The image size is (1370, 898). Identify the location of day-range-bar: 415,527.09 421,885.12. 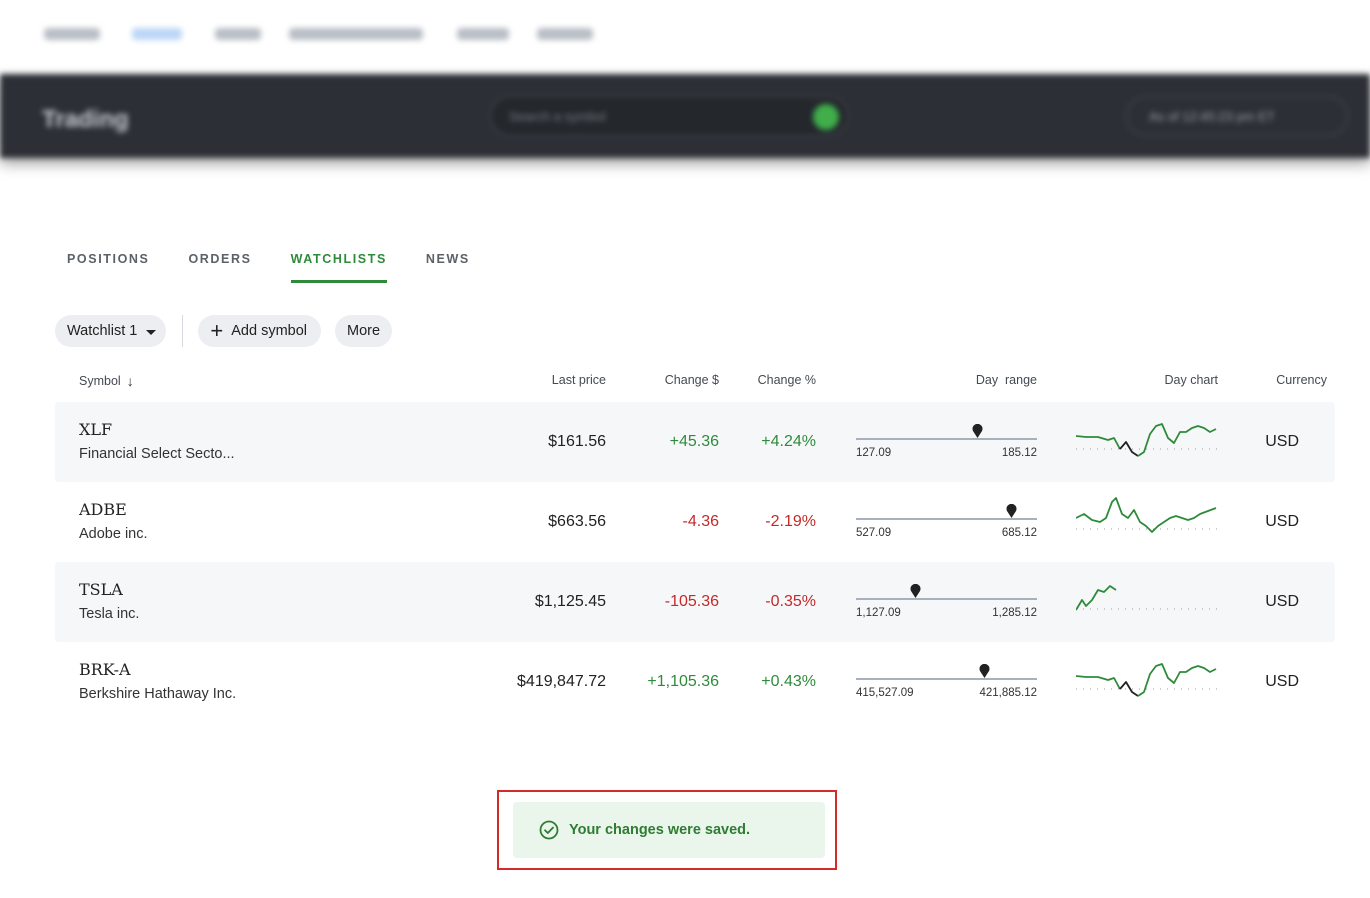
(946, 682).